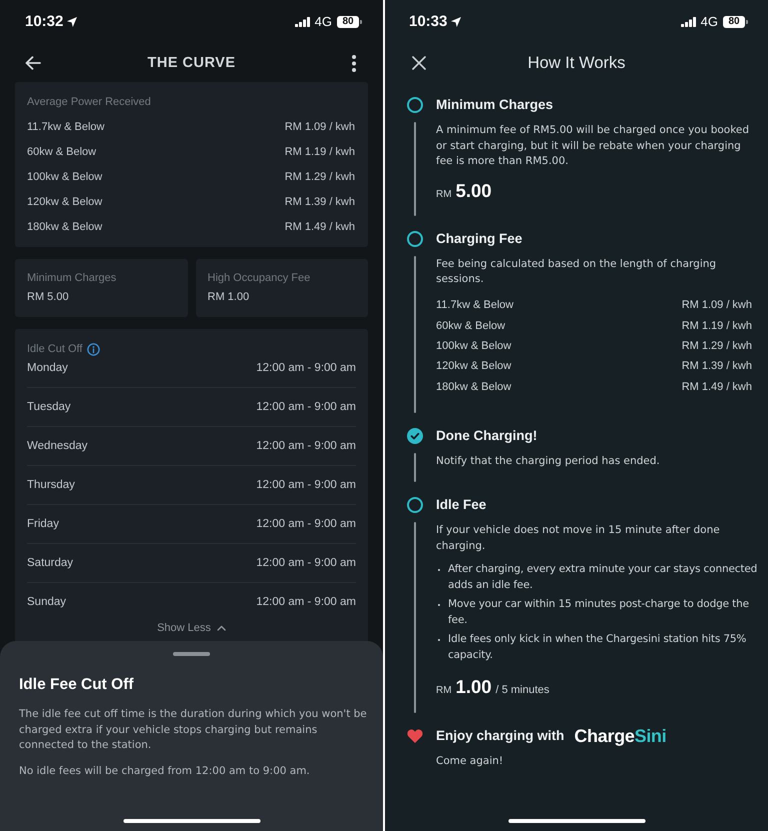  Describe the element at coordinates (260, 278) in the screenshot. I see `fee-label: High Occupancy Fee` at that location.